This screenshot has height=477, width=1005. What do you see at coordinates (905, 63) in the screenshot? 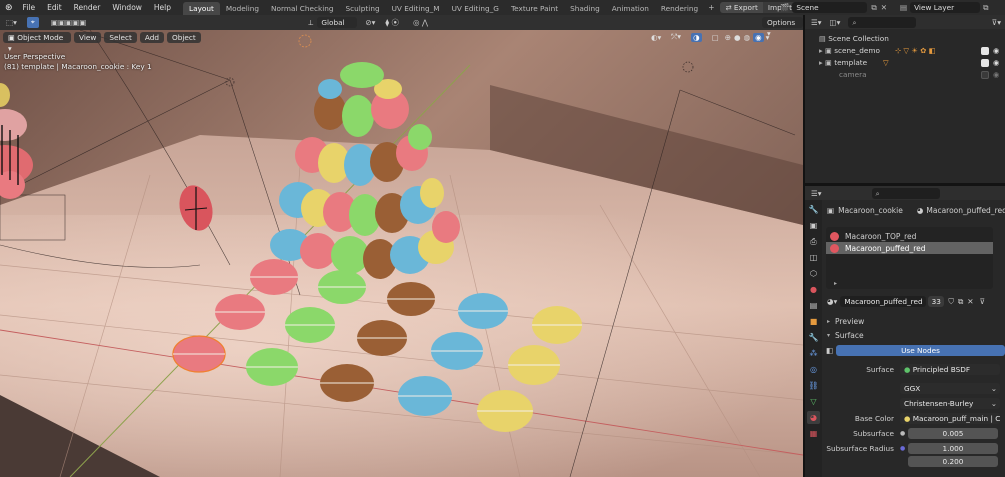
I see `outliner-item-template: ▸ ▣ template ▽ ◉` at bounding box center [905, 63].